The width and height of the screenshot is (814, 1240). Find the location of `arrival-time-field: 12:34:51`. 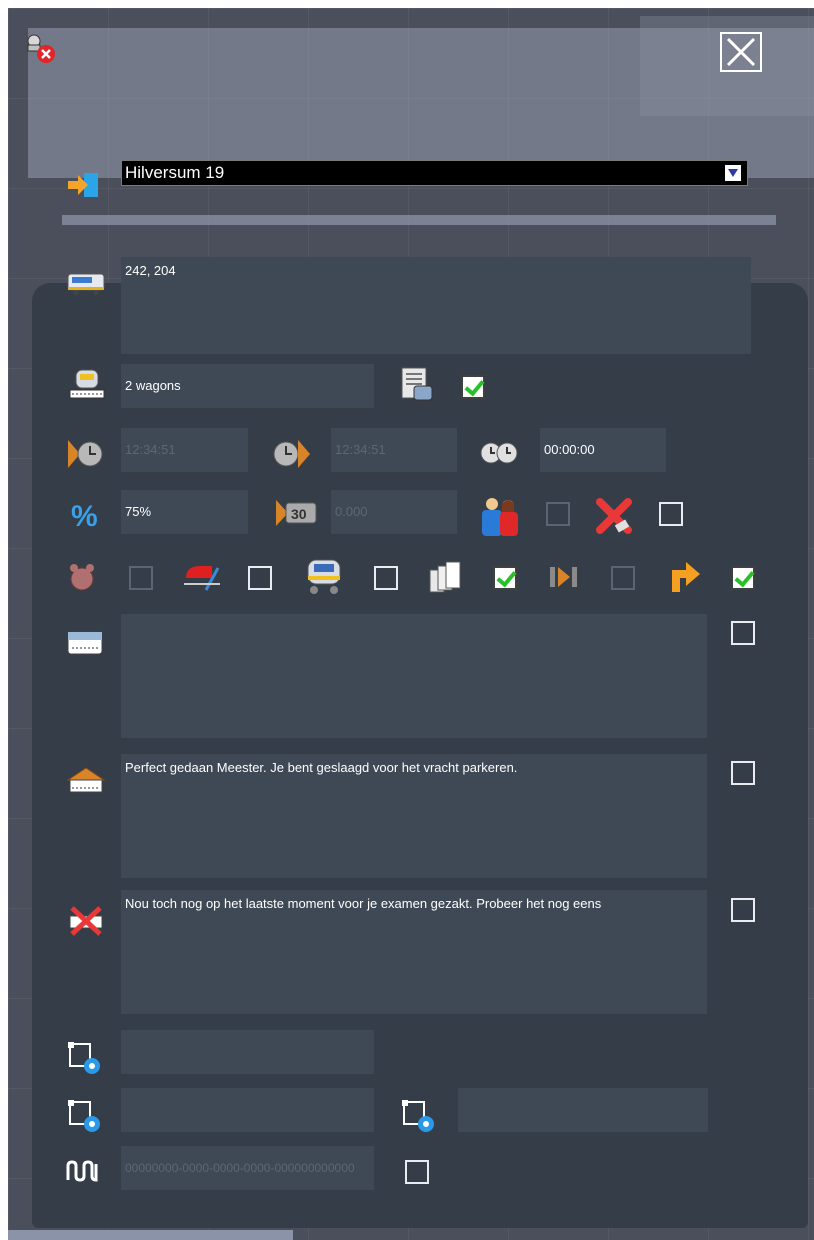

arrival-time-field: 12:34:51 is located at coordinates (184, 450).